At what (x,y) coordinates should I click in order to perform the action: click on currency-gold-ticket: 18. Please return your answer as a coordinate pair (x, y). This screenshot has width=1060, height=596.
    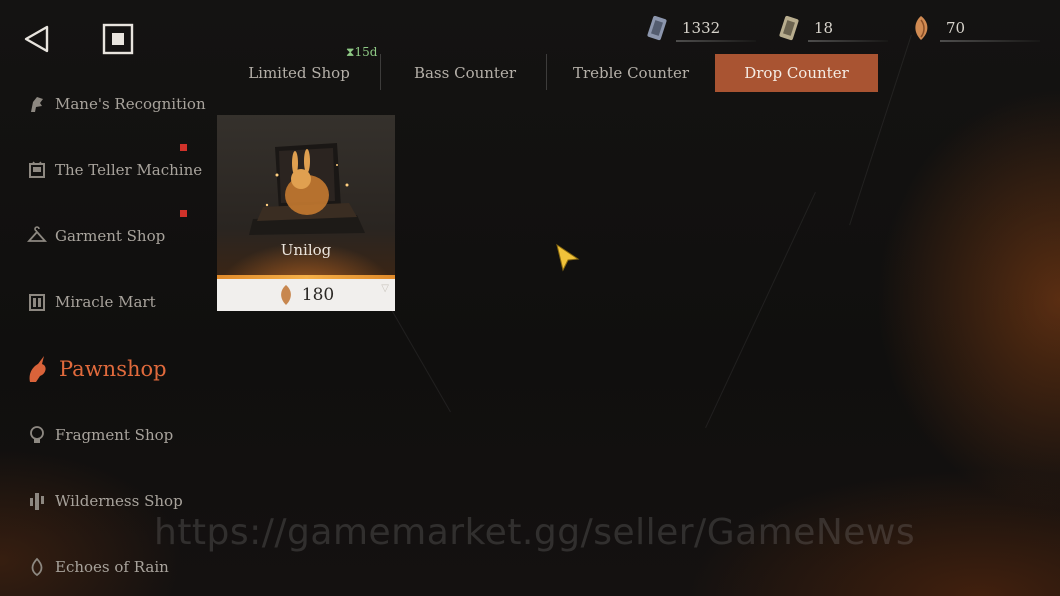
    Looking at the image, I should click on (833, 28).